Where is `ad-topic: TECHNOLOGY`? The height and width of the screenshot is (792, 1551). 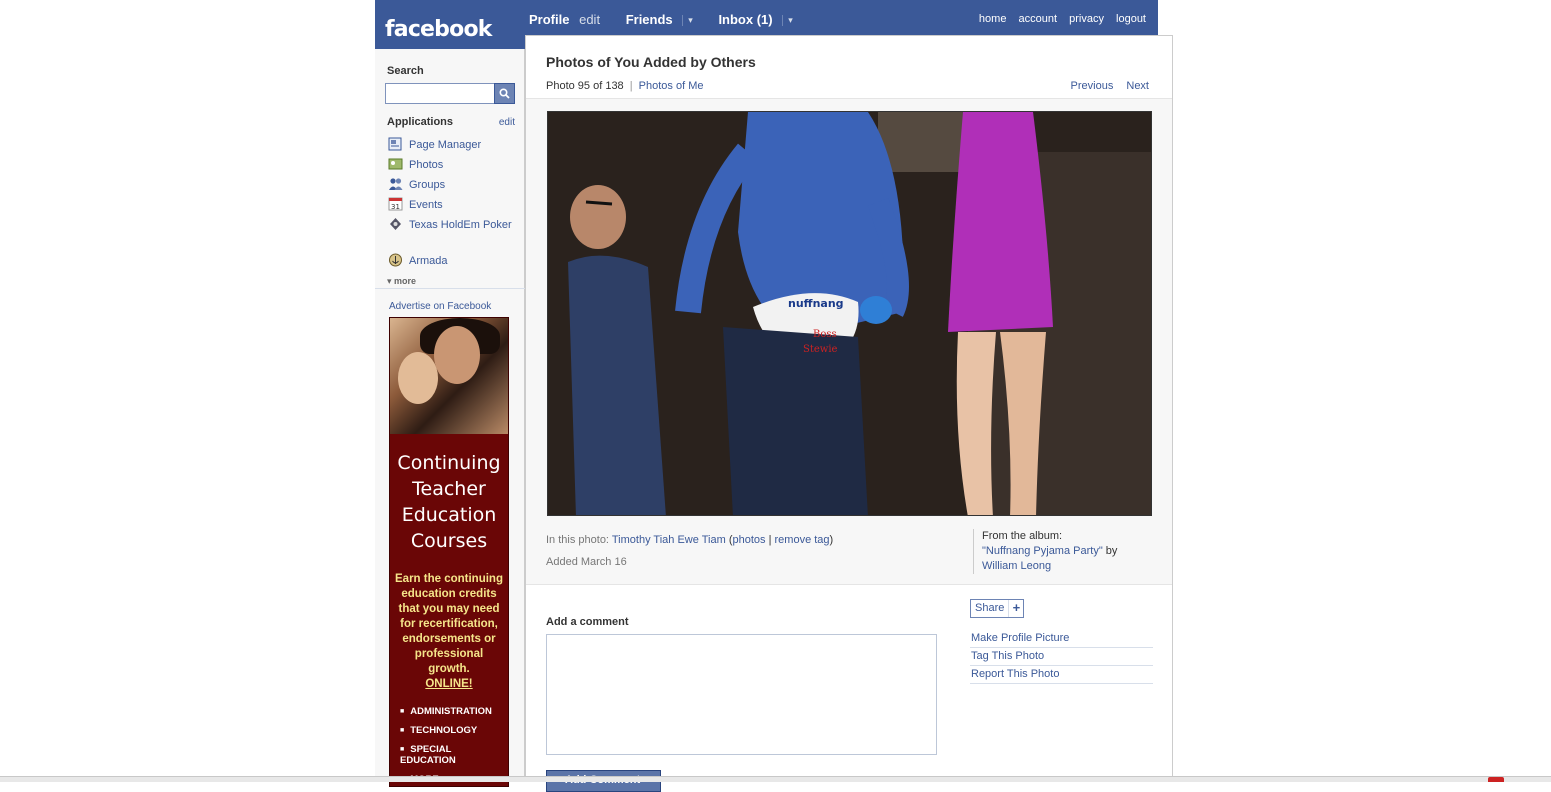
ad-topic: TECHNOLOGY is located at coordinates (454, 730).